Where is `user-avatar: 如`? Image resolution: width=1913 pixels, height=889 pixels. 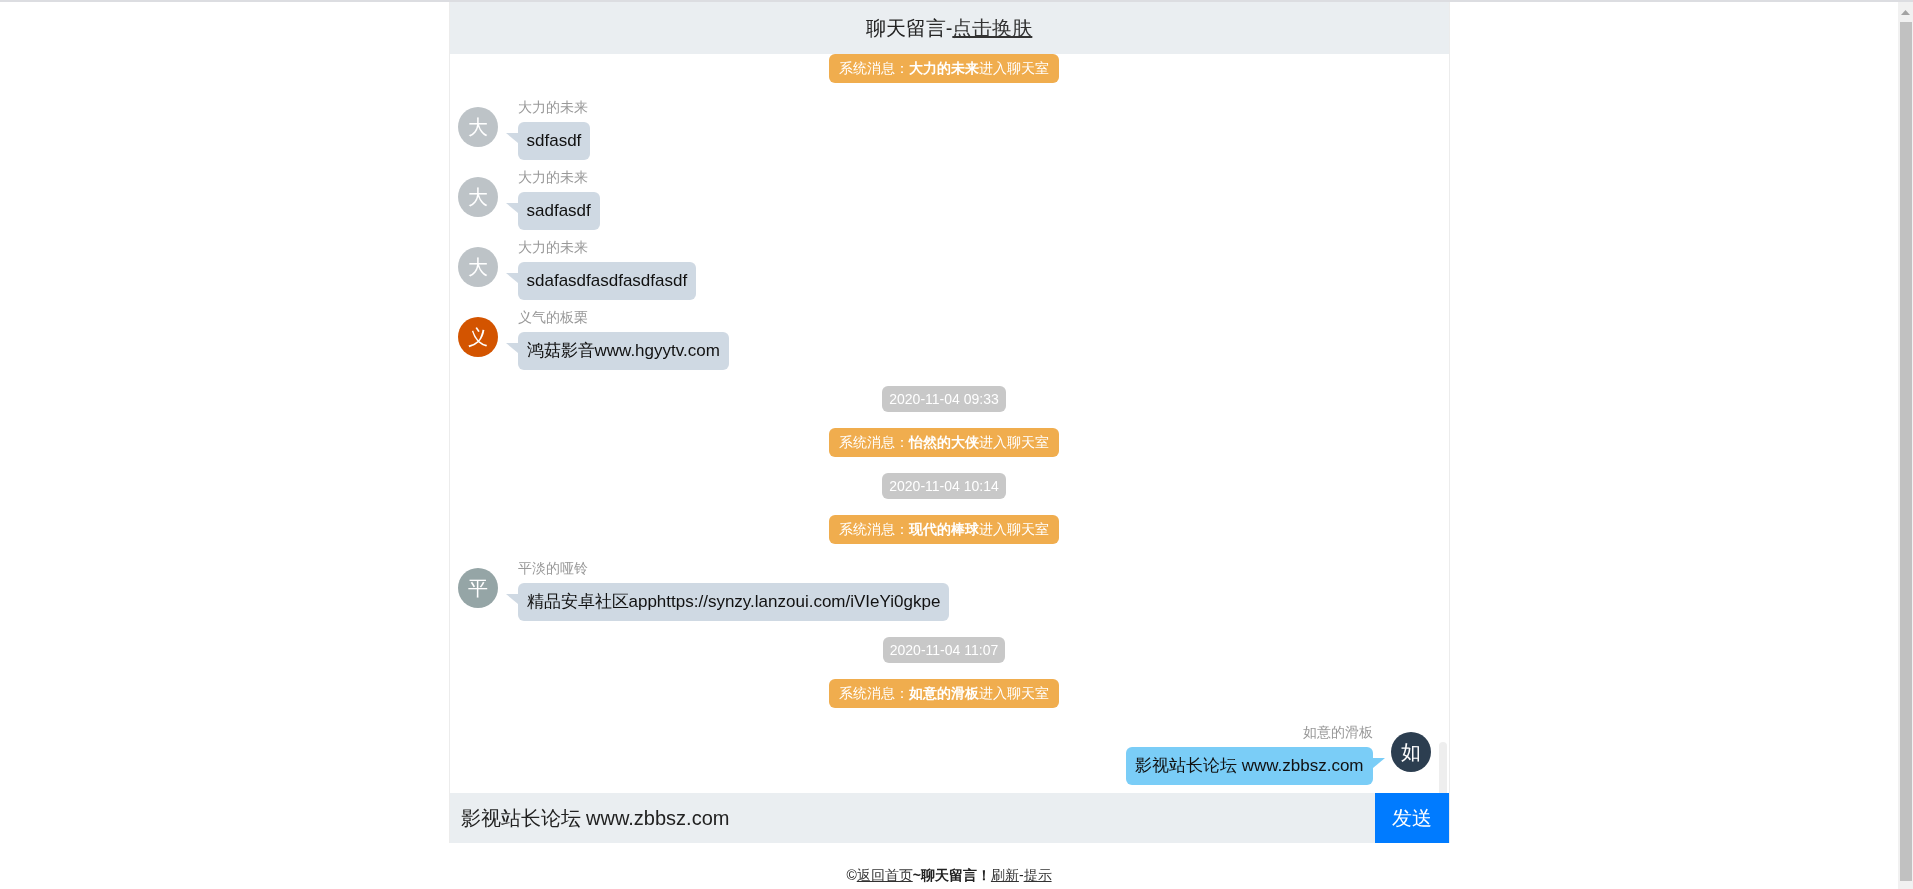
user-avatar: 如 is located at coordinates (1410, 752).